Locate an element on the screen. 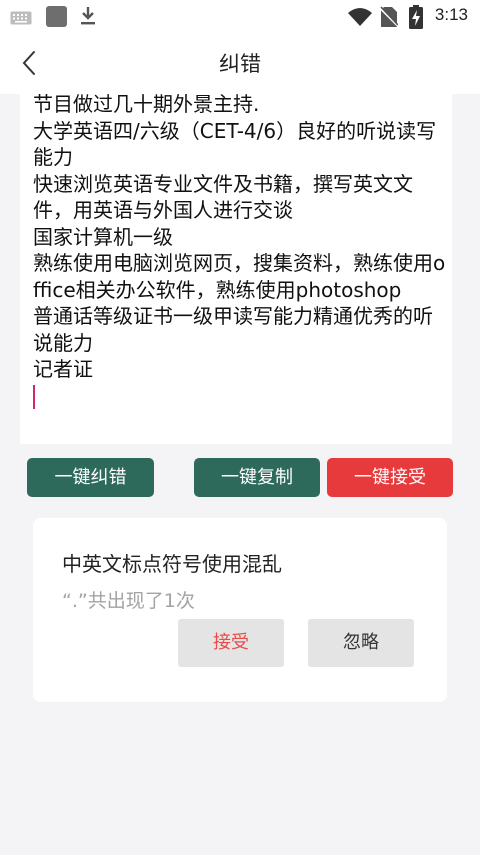  editor-line: 快速浏览英语专业文件及书籍，撰写英文文件，用英语与外国人进行交谈 is located at coordinates (223, 197).